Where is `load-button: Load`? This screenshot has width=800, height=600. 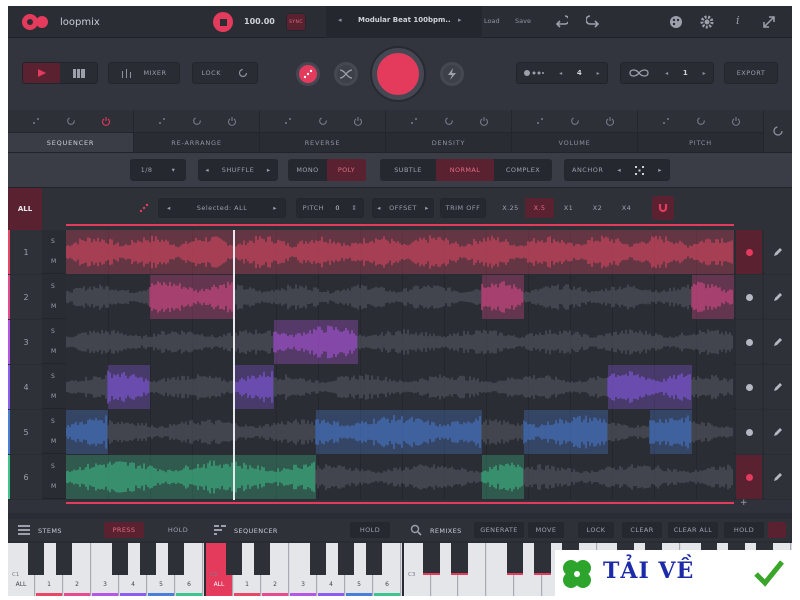 load-button: Load is located at coordinates (492, 21).